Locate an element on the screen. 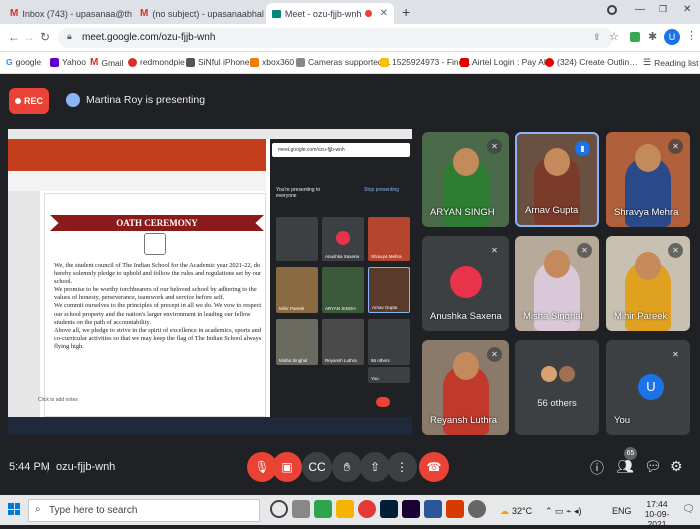  participant-tile: ✕ ARYAN SINGH is located at coordinates (465, 179).